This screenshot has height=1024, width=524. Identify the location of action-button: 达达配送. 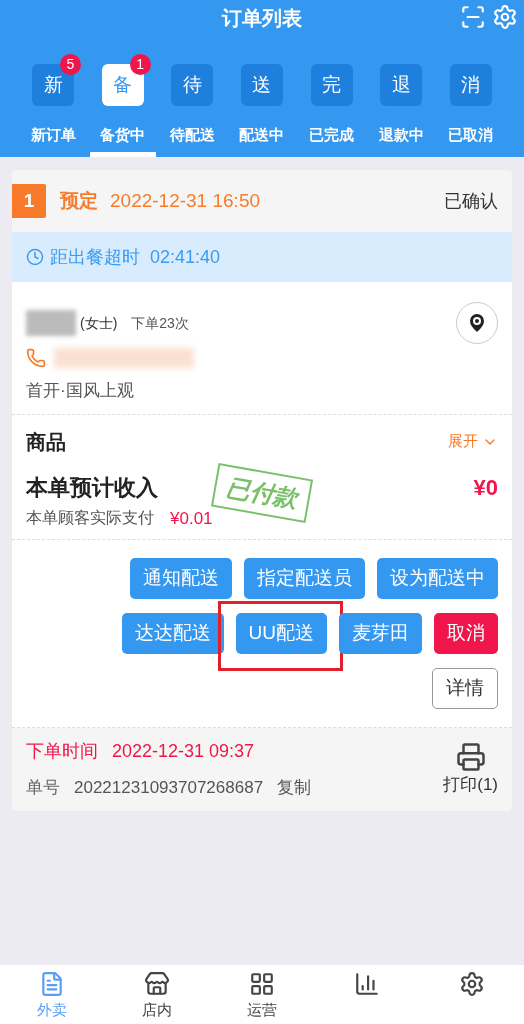
(172, 633).